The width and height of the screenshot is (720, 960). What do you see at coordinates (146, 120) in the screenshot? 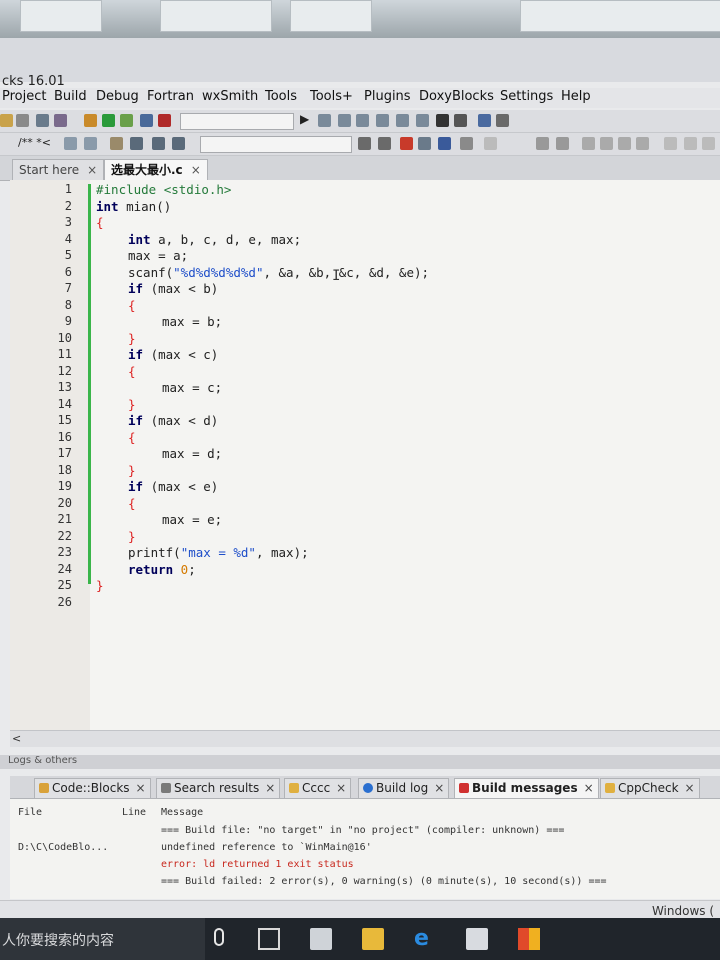
I see `rebuild-icon` at bounding box center [146, 120].